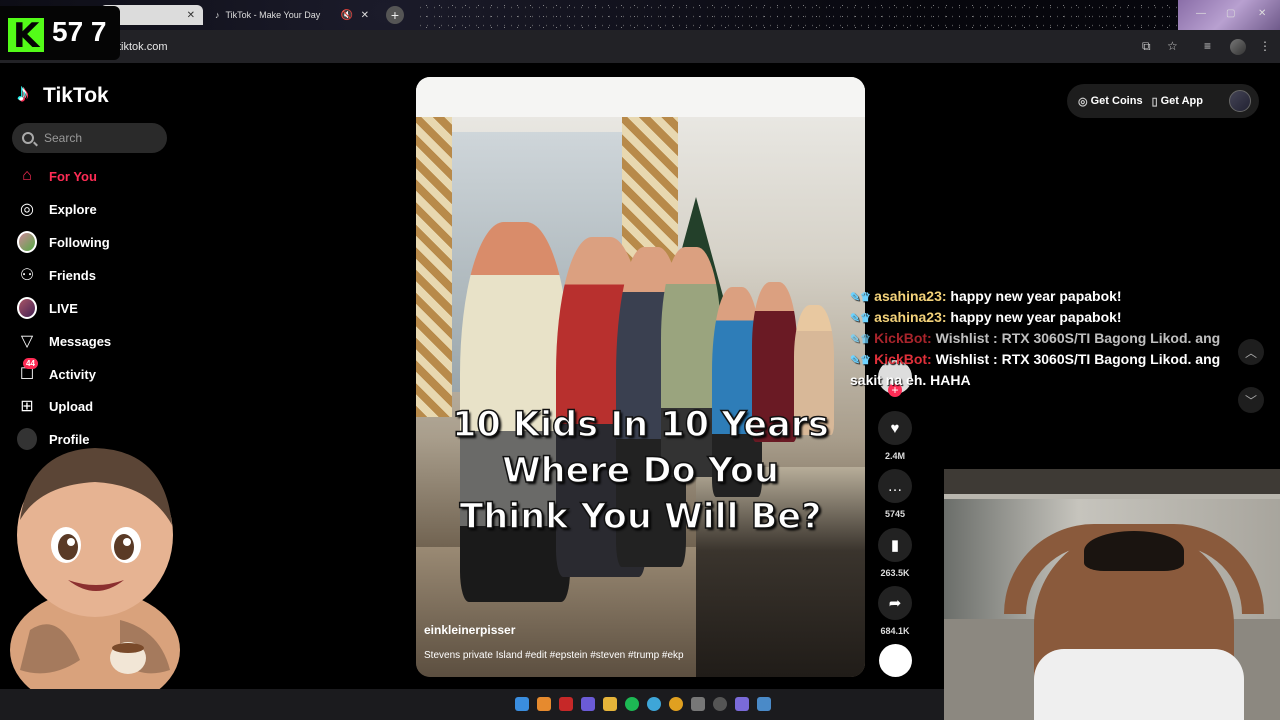  I want to click on sidebar-item-activity: ☐ 44 Activity, so click(92, 372).